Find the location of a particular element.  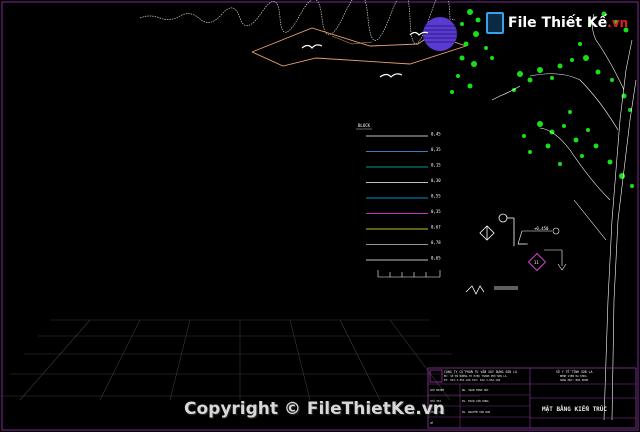

legend-value: 0,45 is located at coordinates (436, 134).